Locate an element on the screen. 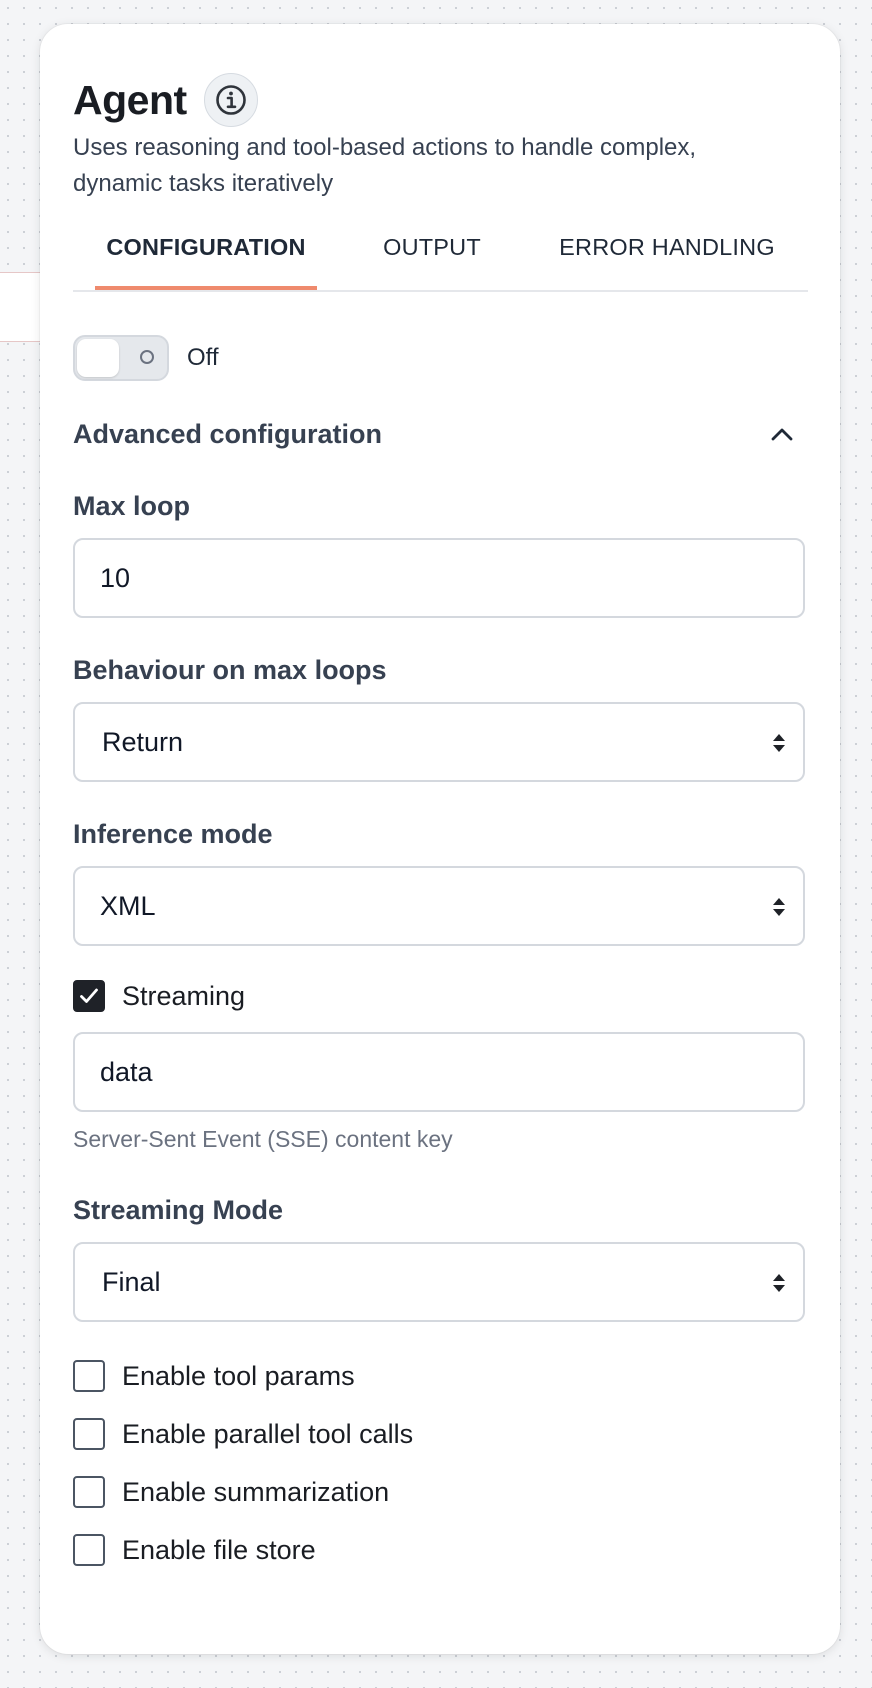 This screenshot has height=1688, width=872. inference-group: Inference mode XML is located at coordinates (440, 881).